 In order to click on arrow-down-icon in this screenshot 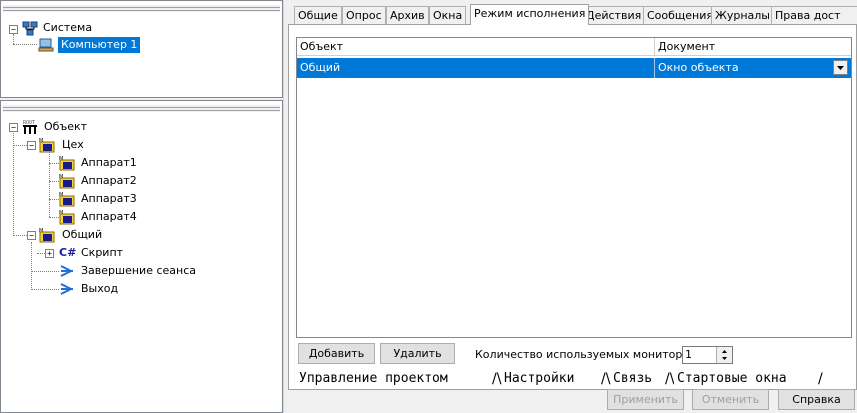, I will do `click(724, 358)`.